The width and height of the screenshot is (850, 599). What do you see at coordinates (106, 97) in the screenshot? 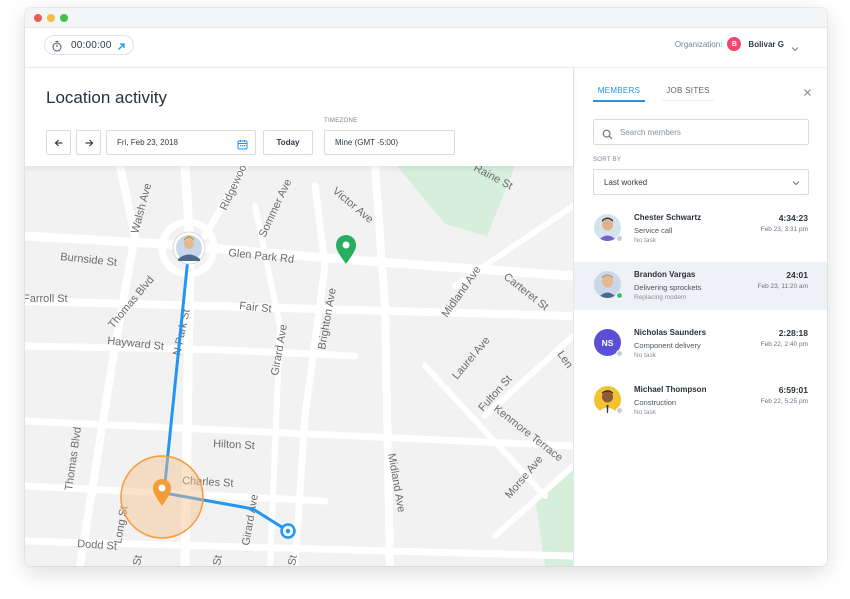
I see `page-title: Location activity` at bounding box center [106, 97].